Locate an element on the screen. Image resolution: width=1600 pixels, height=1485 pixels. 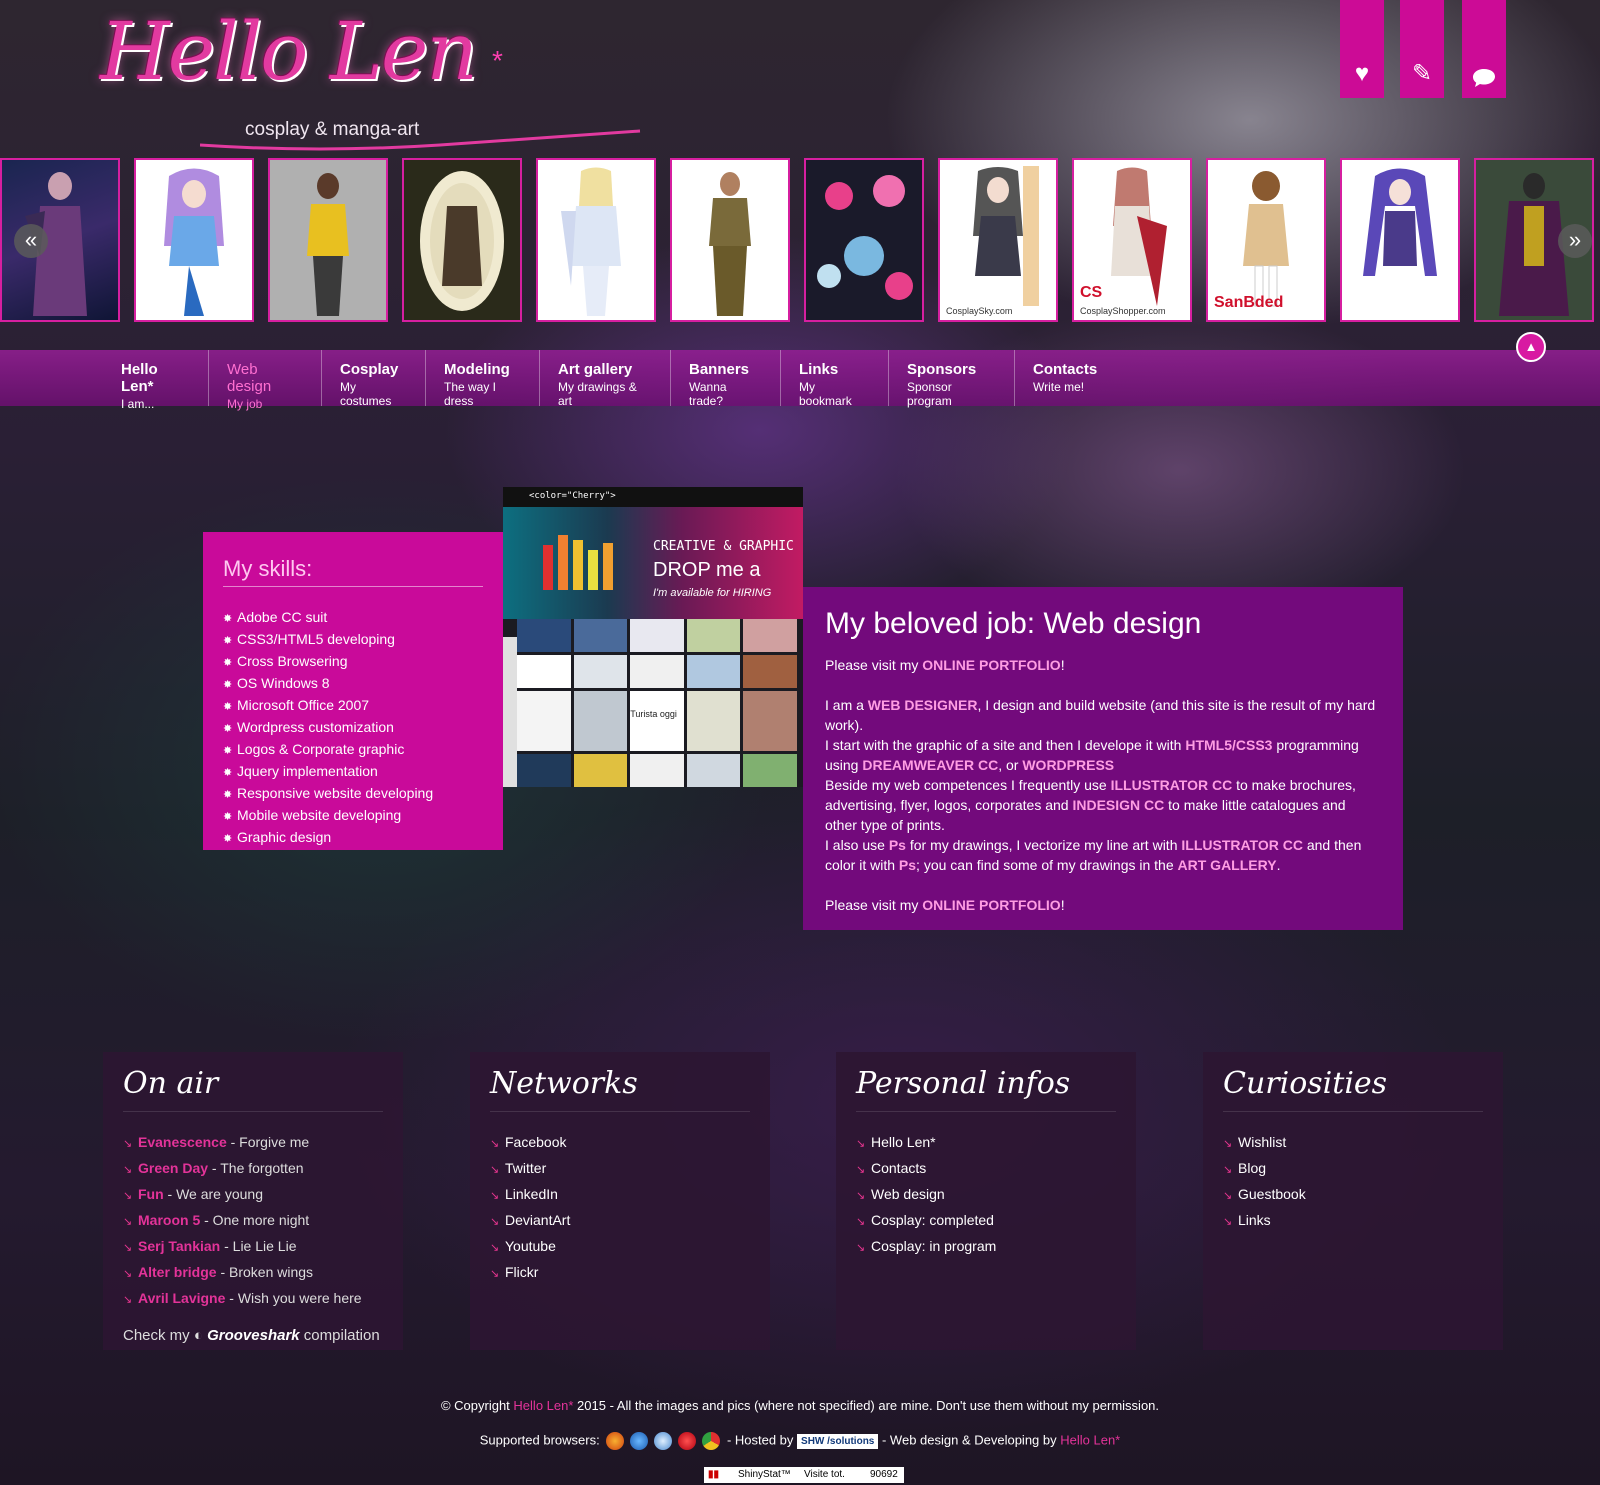
carousel-thumb: CosplaySky.com is located at coordinates (998, 240).